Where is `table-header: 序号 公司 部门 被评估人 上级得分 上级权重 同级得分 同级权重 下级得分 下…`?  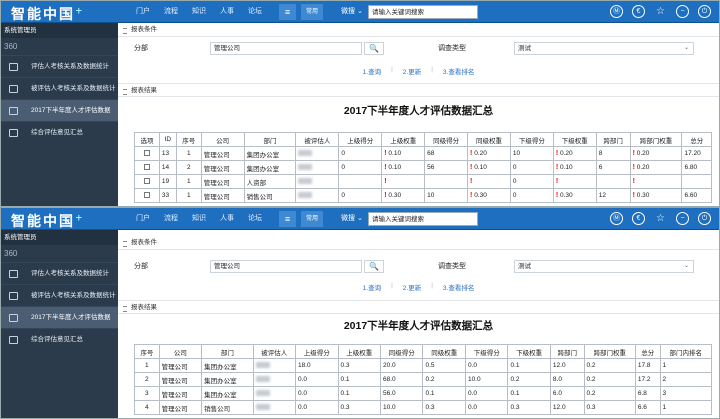 table-header: 序号 公司 部门 被评估人 上级得分 上级权重 同级得分 同级权重 下级得分 下… is located at coordinates (423, 351).